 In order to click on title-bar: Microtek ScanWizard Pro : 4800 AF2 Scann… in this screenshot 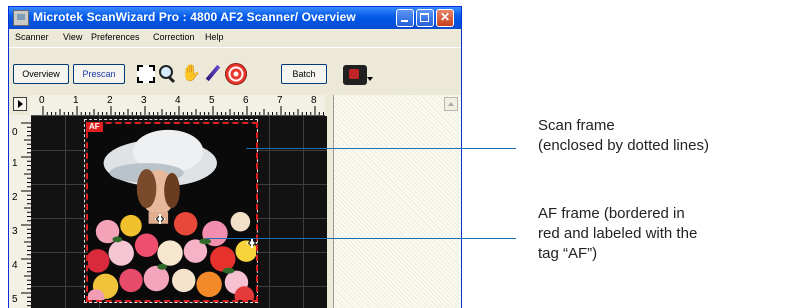, I will do `click(235, 18)`.